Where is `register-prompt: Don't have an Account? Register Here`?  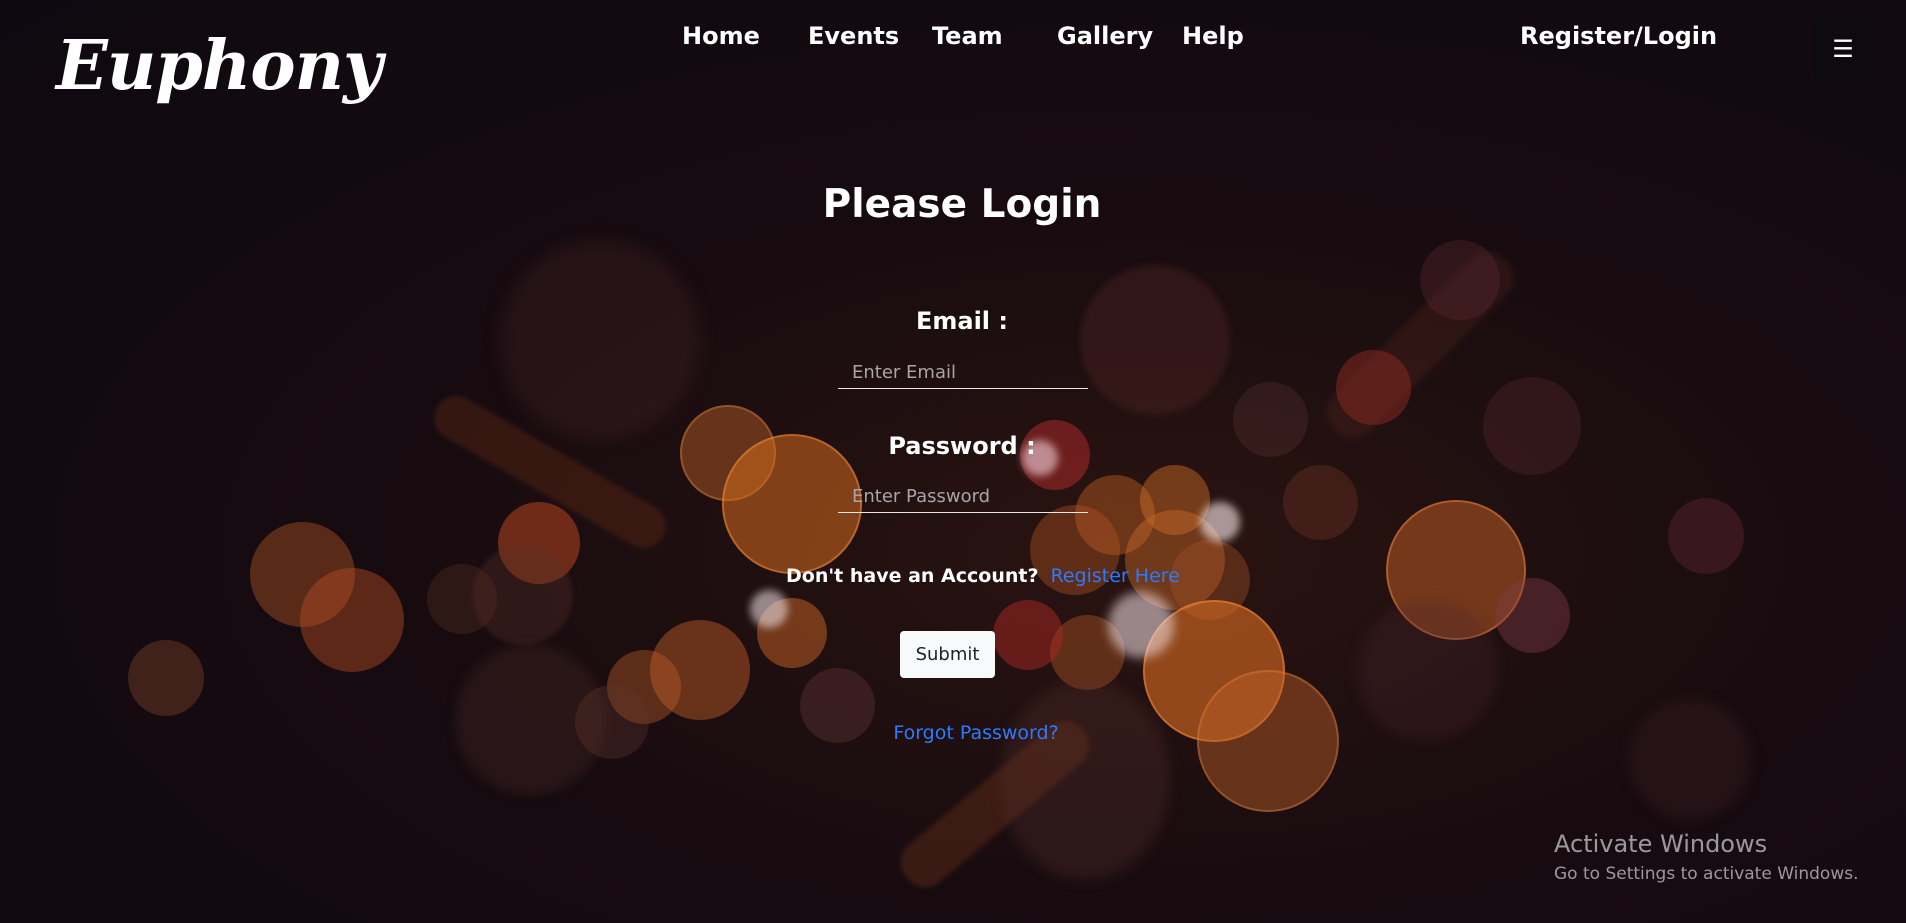
register-prompt: Don't have an Account? Register Here is located at coordinates (983, 576).